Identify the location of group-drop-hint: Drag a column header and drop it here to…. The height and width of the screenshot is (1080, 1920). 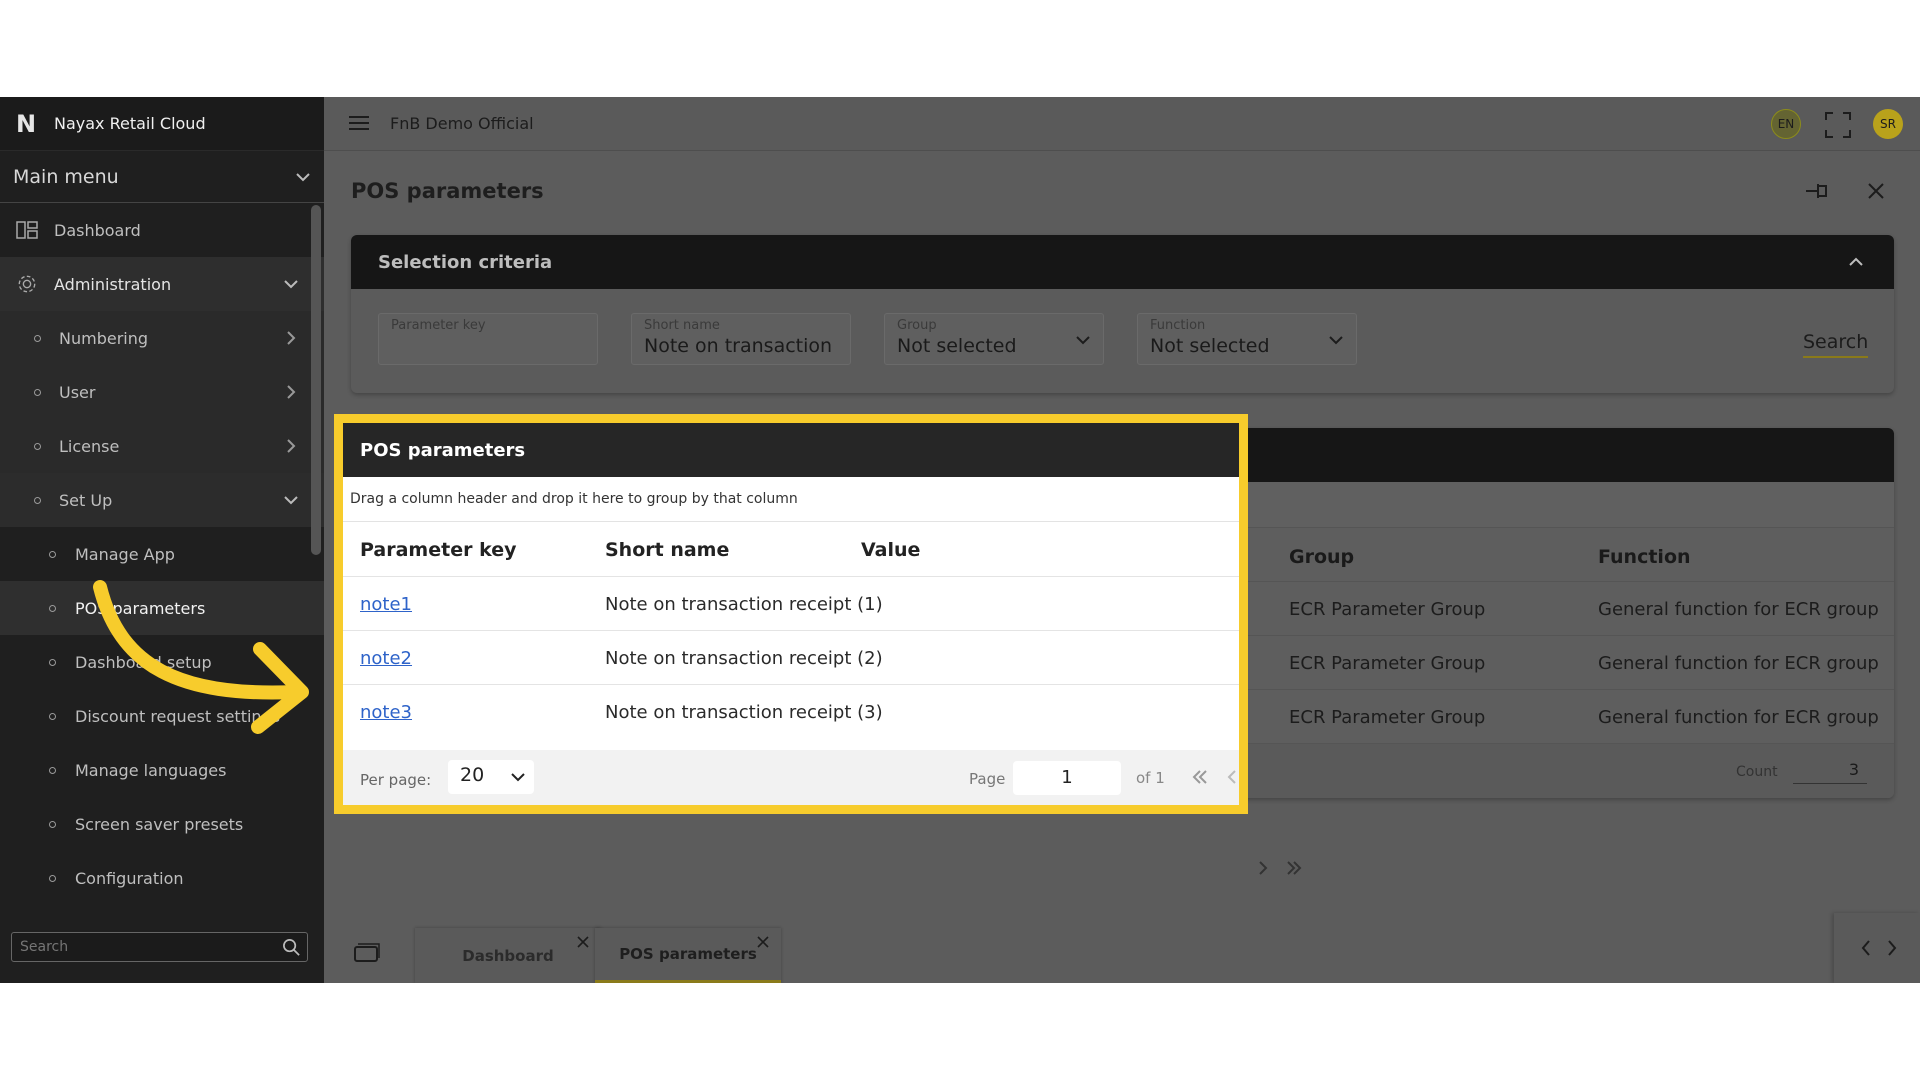
(791, 499).